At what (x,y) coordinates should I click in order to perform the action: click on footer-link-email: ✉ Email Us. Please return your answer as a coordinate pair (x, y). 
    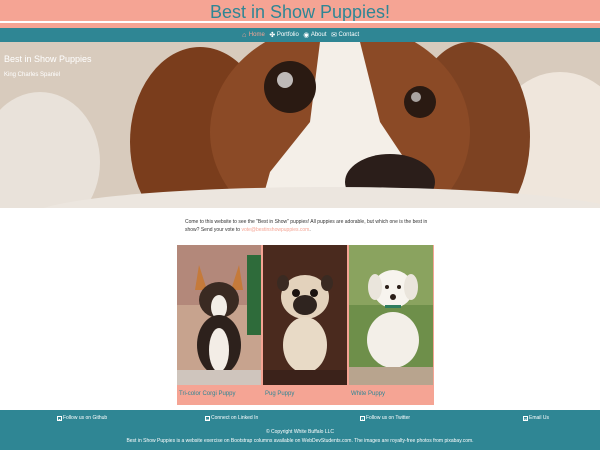
    Looking at the image, I should click on (536, 418).